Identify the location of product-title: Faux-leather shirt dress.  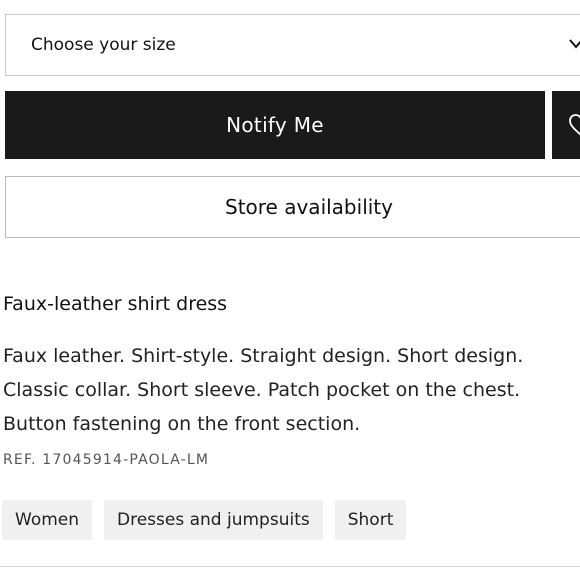
(115, 304).